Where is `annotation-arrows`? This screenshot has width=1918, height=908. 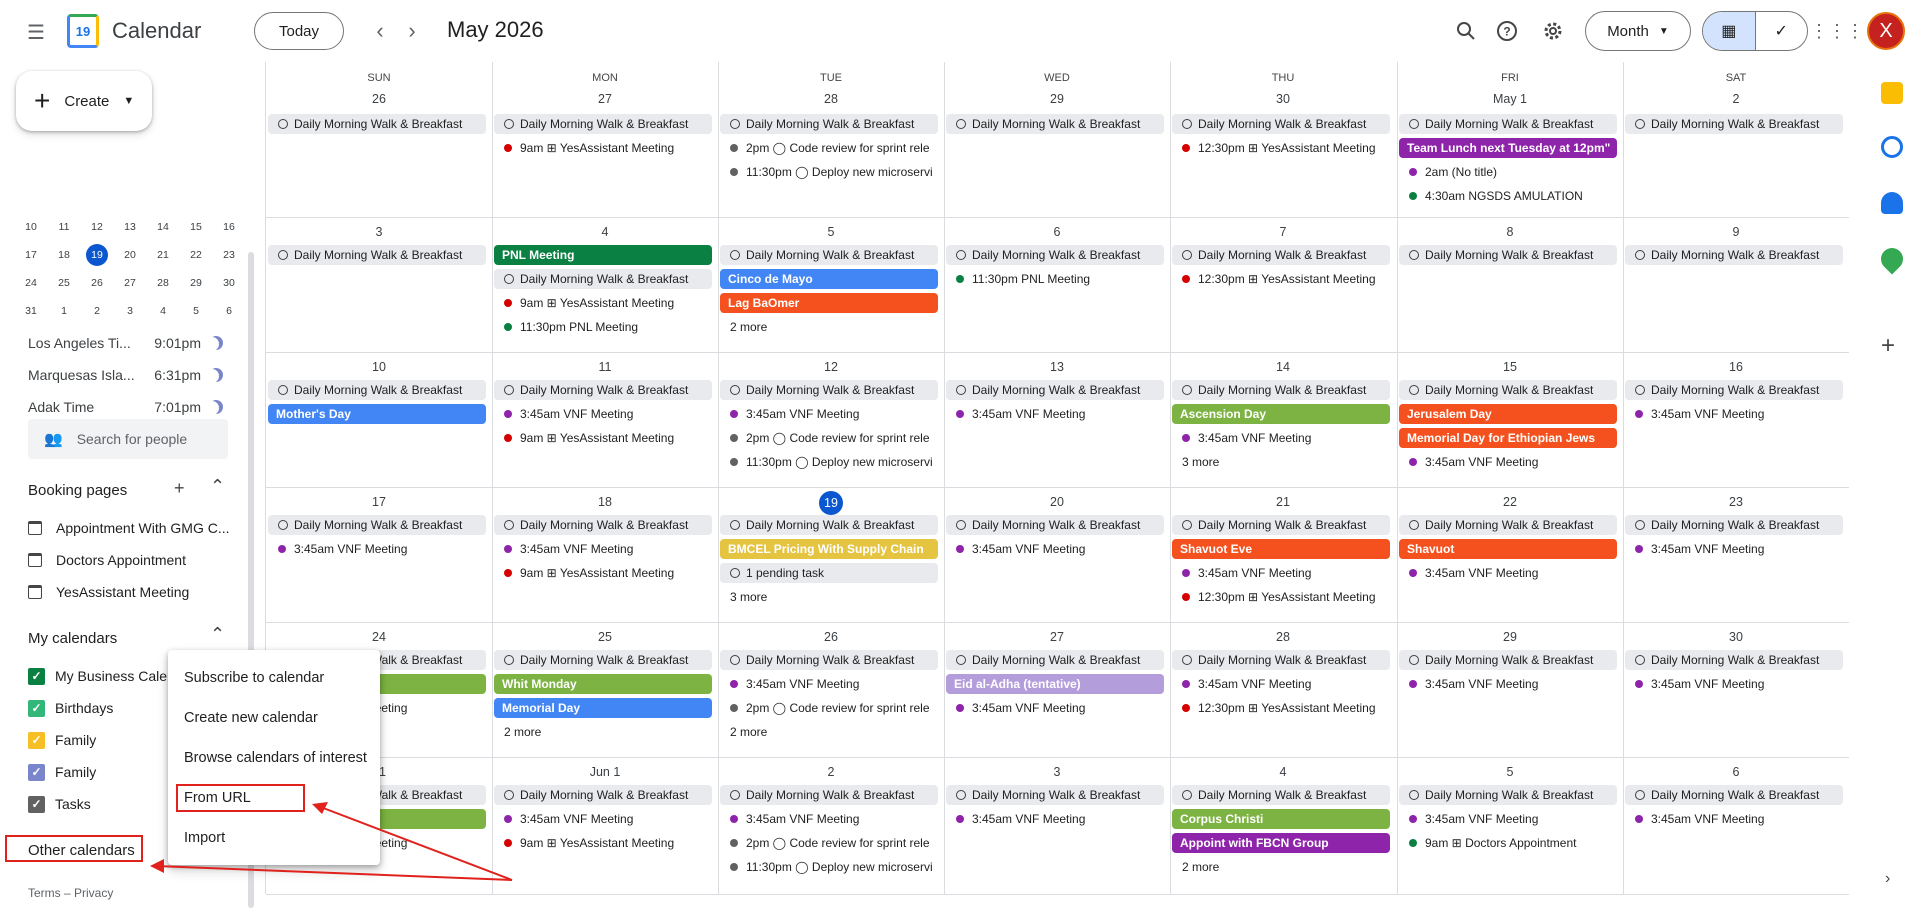 annotation-arrows is located at coordinates (331, 841).